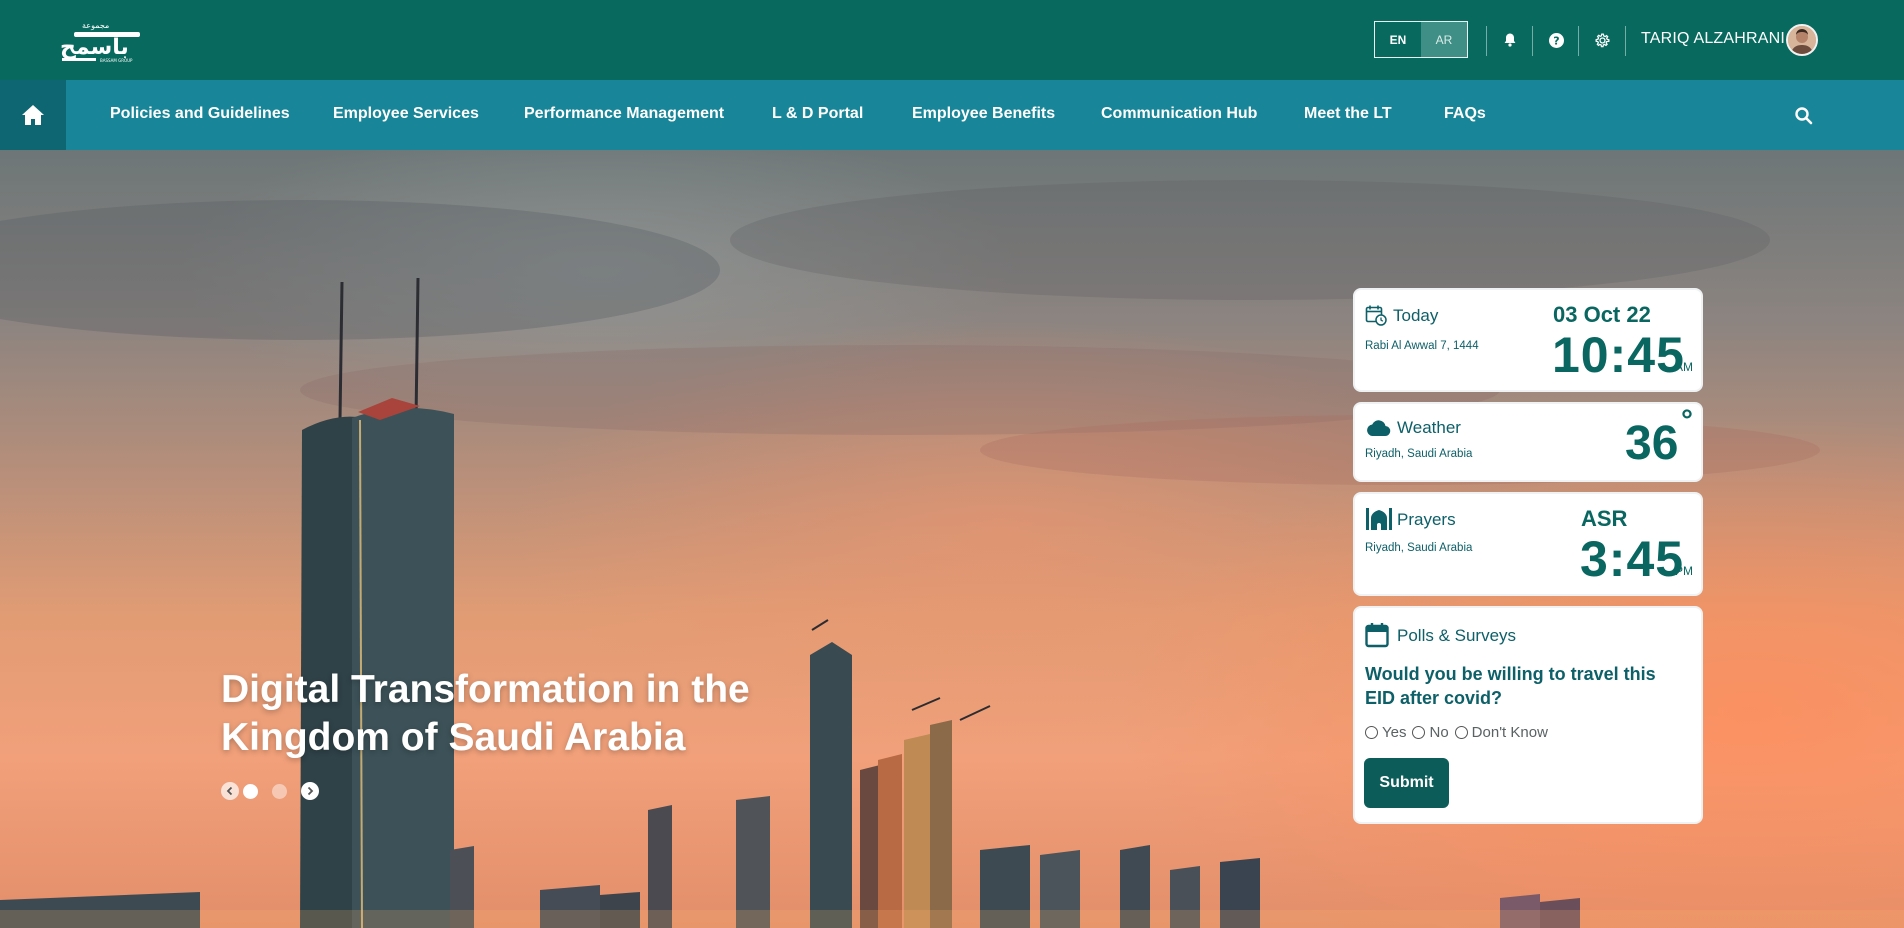 Image resolution: width=1904 pixels, height=928 pixels. I want to click on prayers-location: Riyadh, Saudi Arabia, so click(1419, 548).